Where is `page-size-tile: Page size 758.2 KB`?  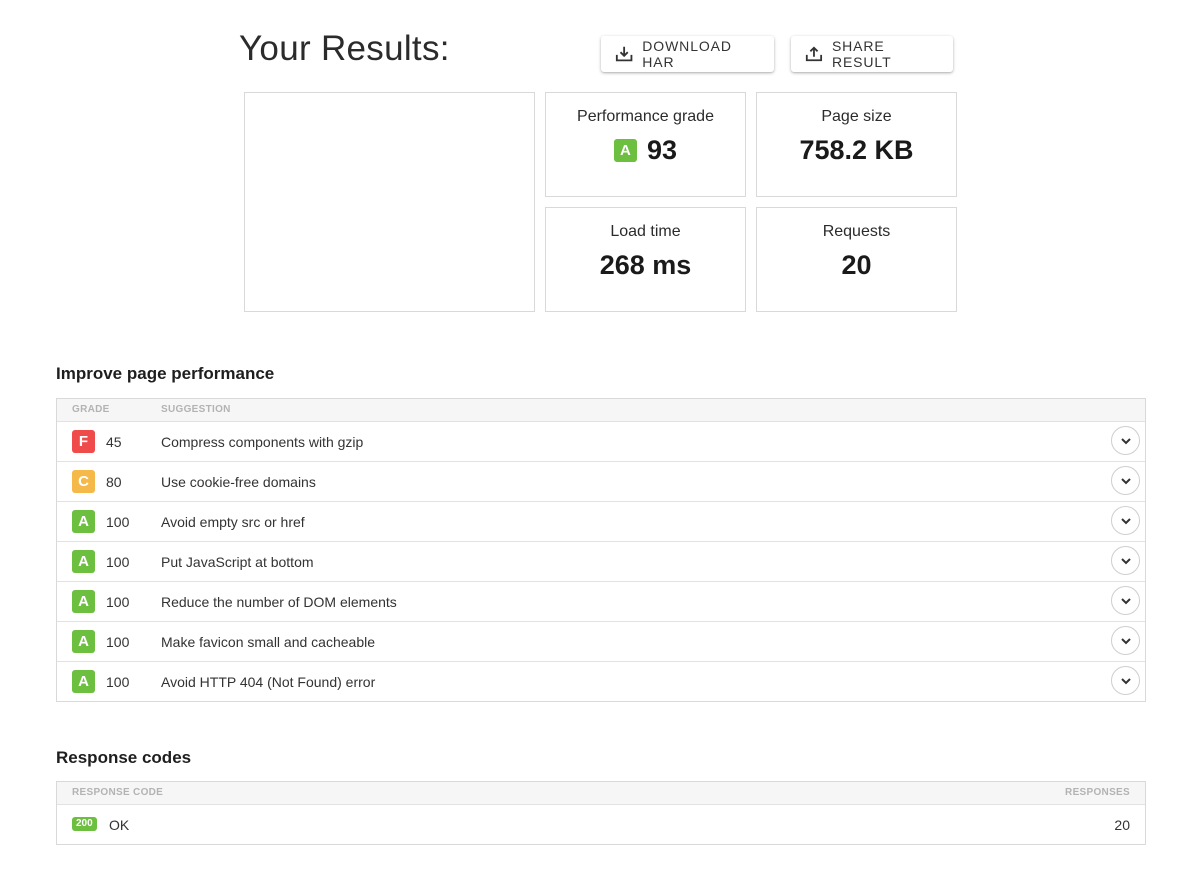
page-size-tile: Page size 758.2 KB is located at coordinates (856, 144).